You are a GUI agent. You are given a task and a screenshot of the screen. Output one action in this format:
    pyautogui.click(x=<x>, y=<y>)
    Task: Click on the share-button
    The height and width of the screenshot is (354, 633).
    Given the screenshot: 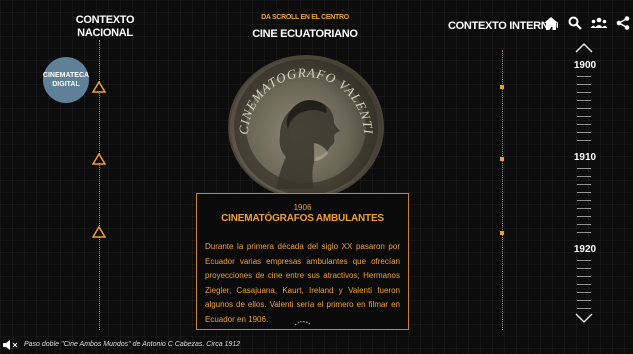 What is the action you would take?
    pyautogui.click(x=622, y=23)
    